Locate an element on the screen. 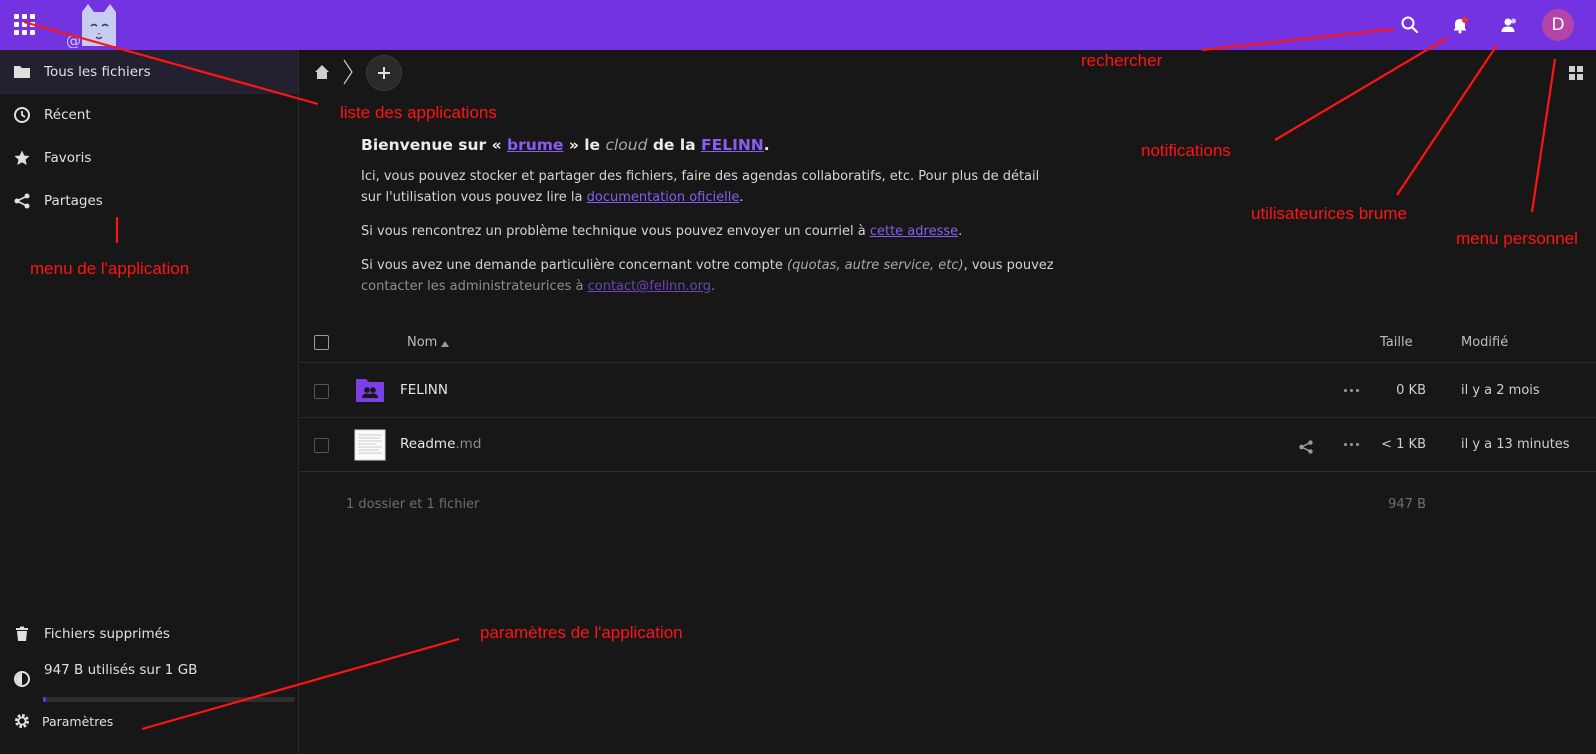  file-basename: FELINN is located at coordinates (424, 390).